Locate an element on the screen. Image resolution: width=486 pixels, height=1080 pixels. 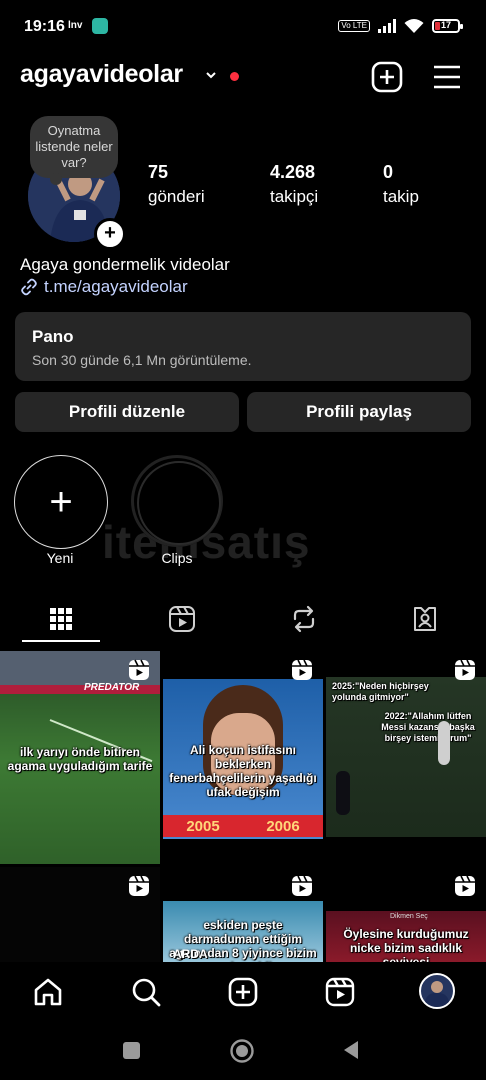
note-bubble: Oynatma listende neler var? is located at coordinates (74, 150).